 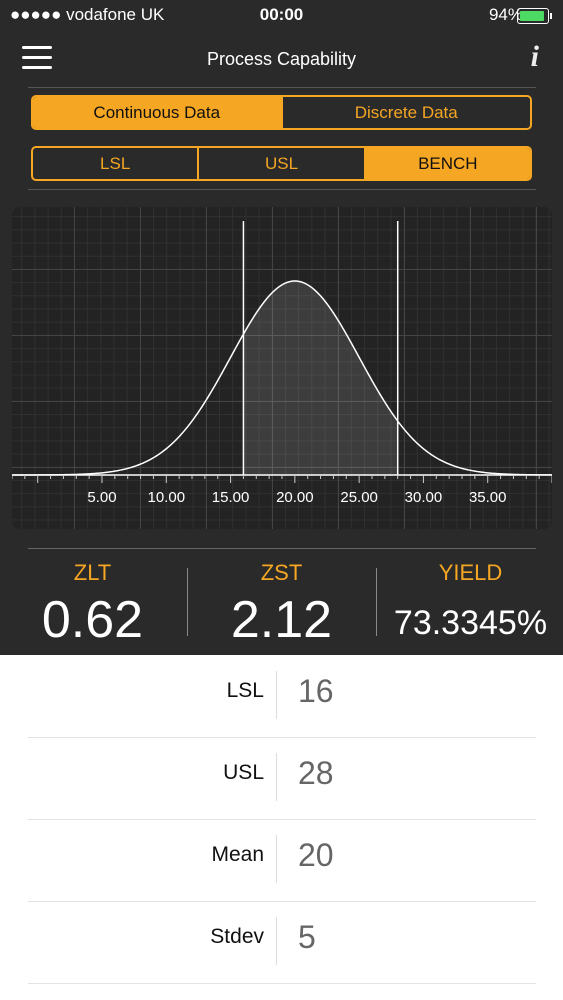 What do you see at coordinates (295, 497) in the screenshot?
I see `x-tick-label: 20.00` at bounding box center [295, 497].